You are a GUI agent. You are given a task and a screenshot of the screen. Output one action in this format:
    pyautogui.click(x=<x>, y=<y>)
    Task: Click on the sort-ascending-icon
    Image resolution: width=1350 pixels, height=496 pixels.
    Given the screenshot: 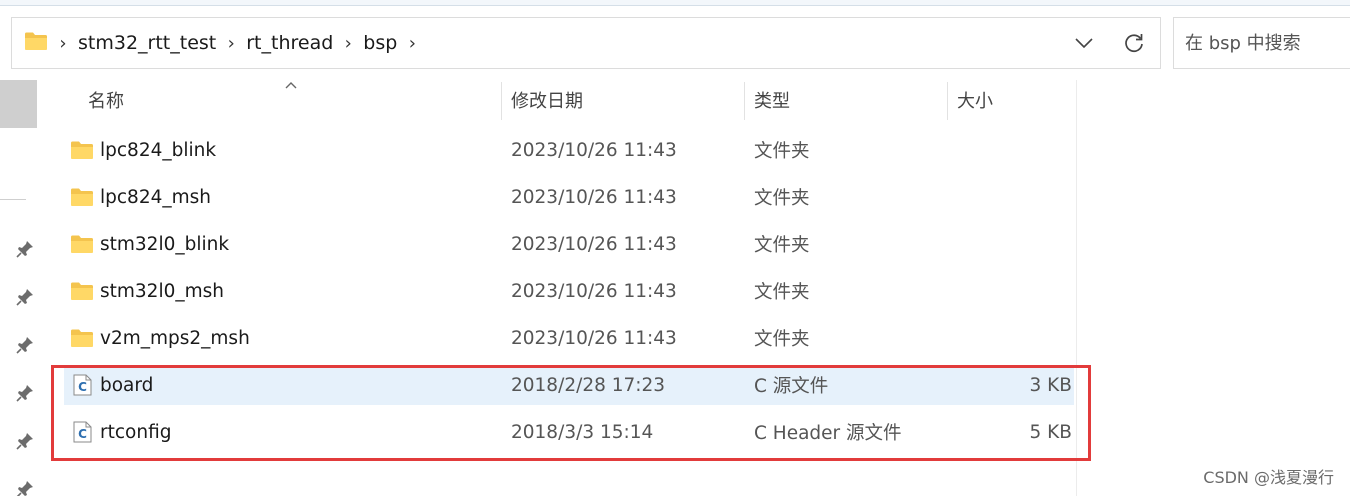 What is the action you would take?
    pyautogui.click(x=291, y=85)
    